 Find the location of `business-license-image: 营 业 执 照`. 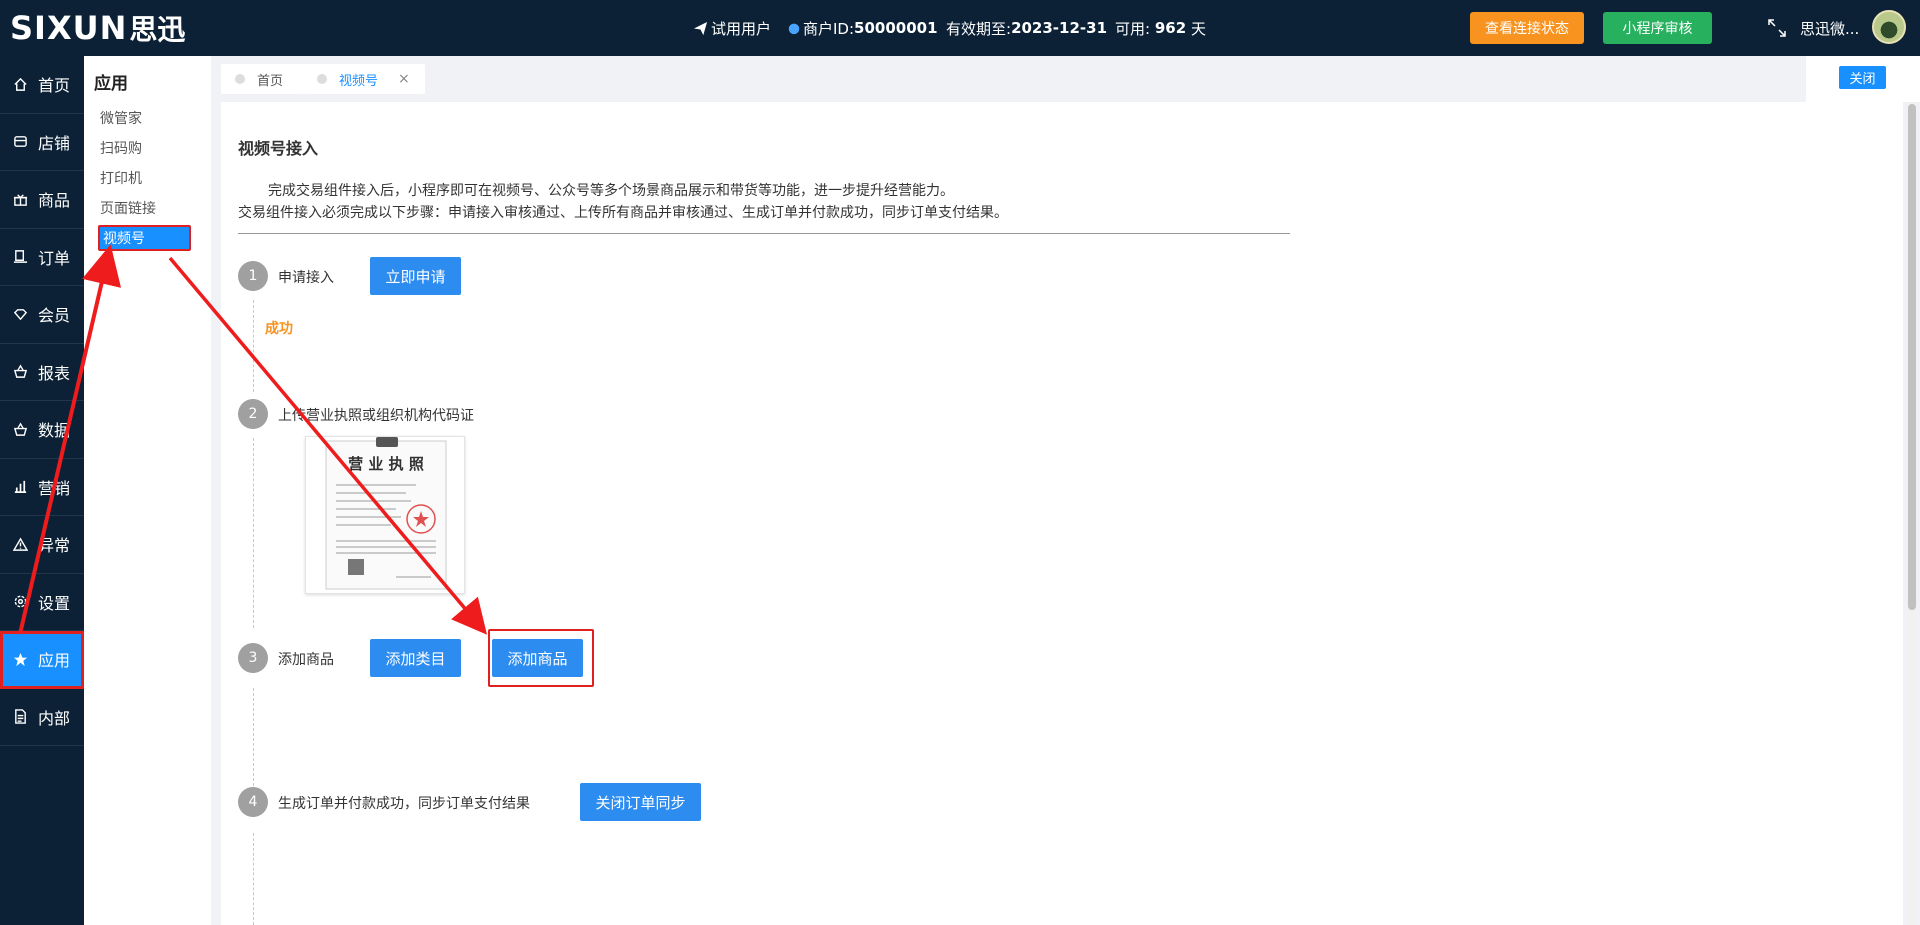

business-license-image: 营 业 执 照 is located at coordinates (385, 515).